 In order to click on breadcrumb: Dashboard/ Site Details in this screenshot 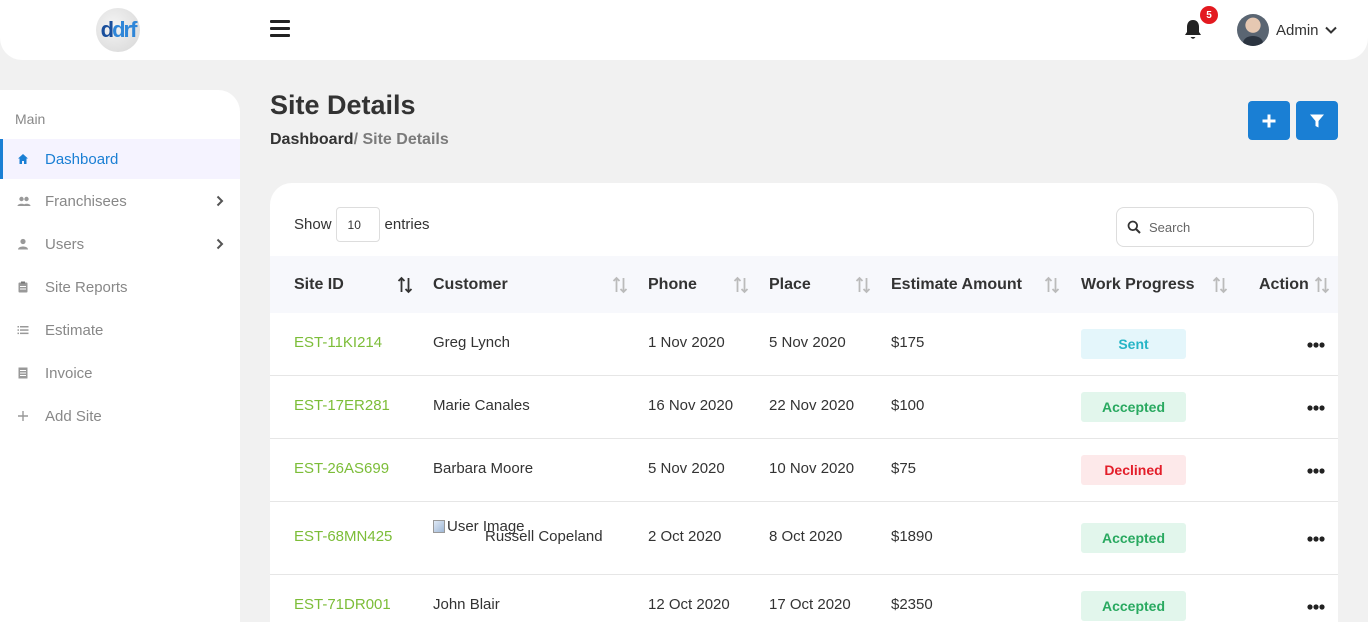, I will do `click(359, 140)`.